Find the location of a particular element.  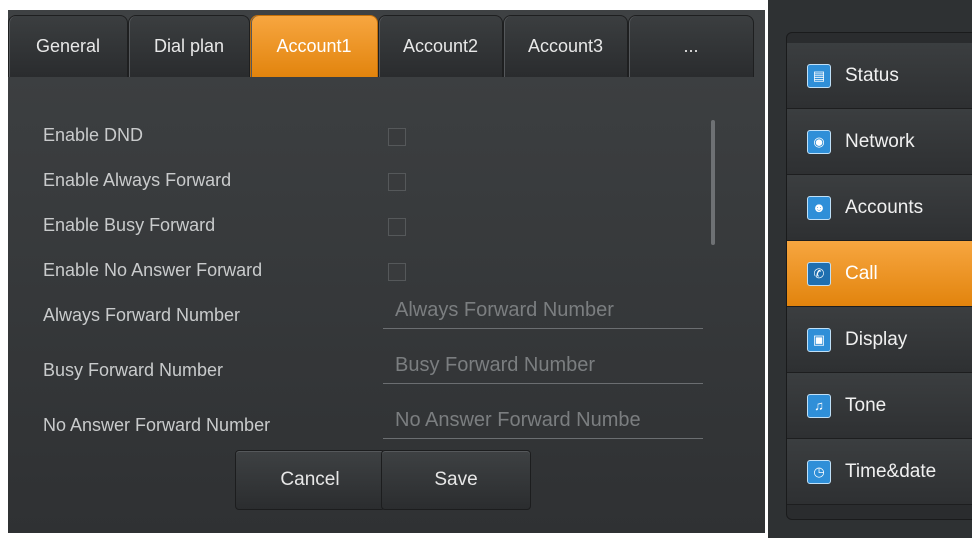

enable-dnd-checkbox is located at coordinates (397, 137).